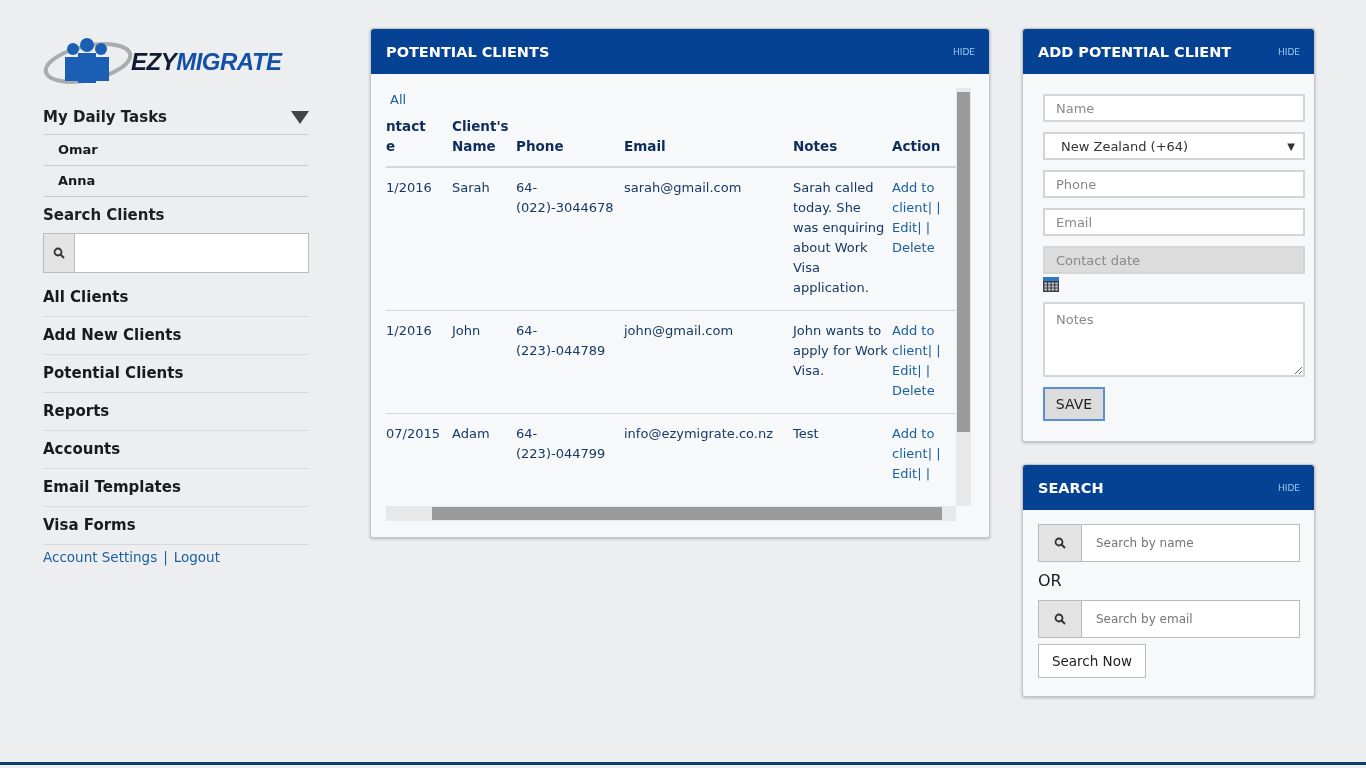 The width and height of the screenshot is (1366, 768). What do you see at coordinates (176, 336) in the screenshot?
I see `nav-item: Add New Clients` at bounding box center [176, 336].